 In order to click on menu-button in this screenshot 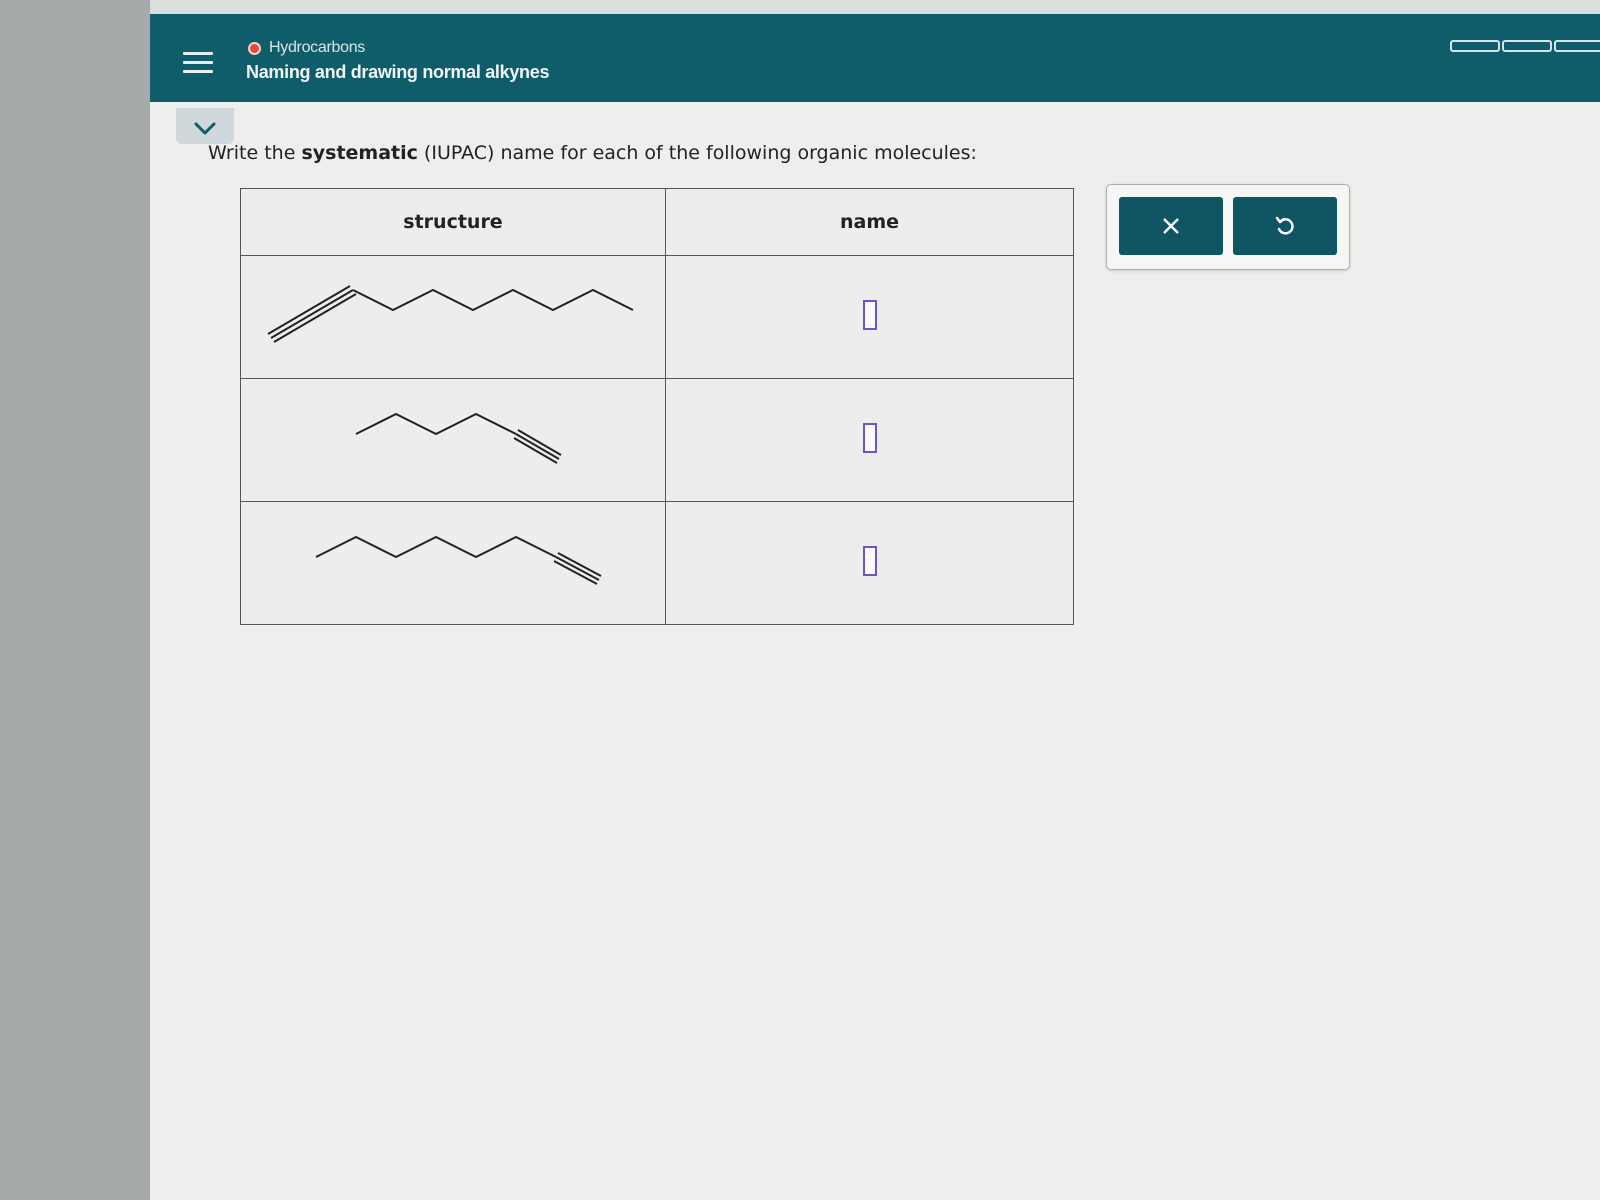, I will do `click(198, 62)`.